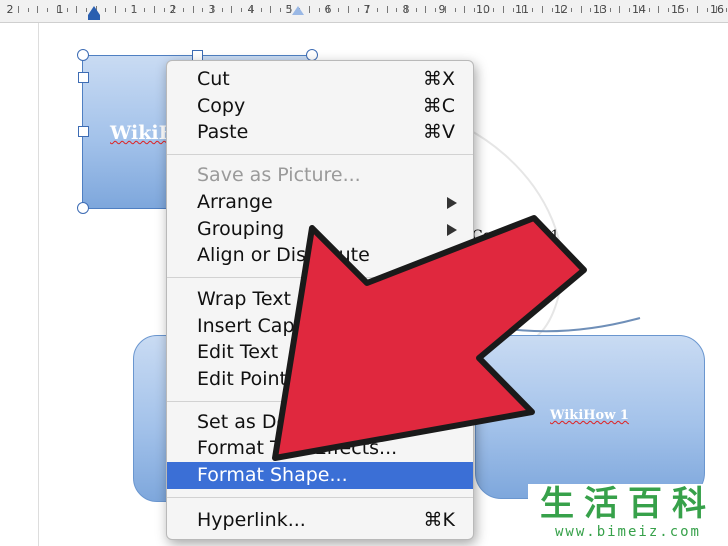  Describe the element at coordinates (438, 106) in the screenshot. I see `menu-shortcut: ⌘C` at that location.